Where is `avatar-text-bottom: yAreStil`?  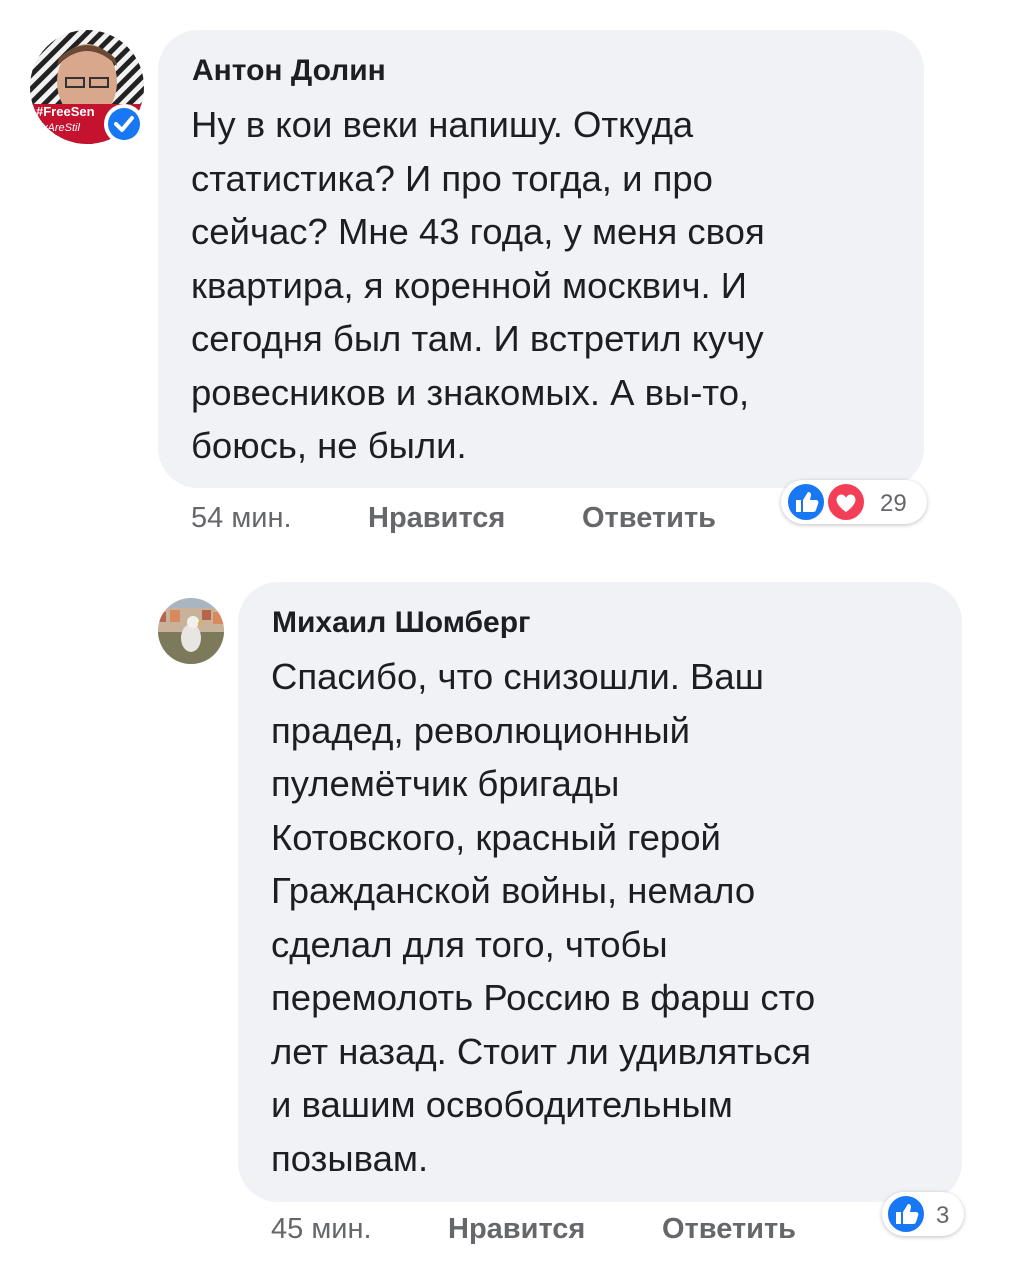
avatar-text-bottom: yAreStil is located at coordinates (61, 128).